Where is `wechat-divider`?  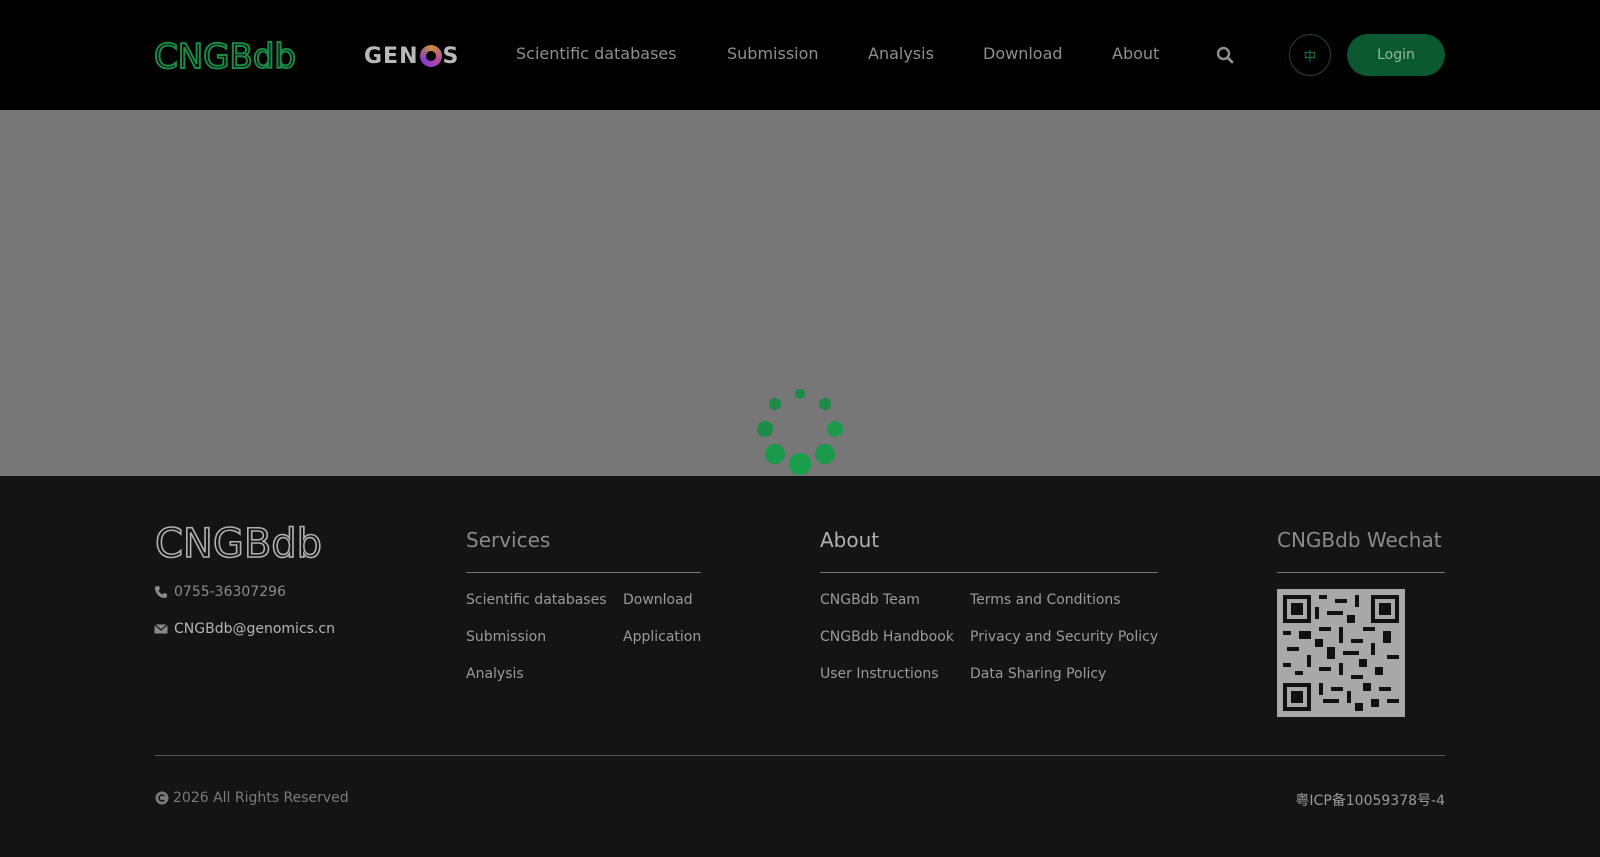 wechat-divider is located at coordinates (1361, 572).